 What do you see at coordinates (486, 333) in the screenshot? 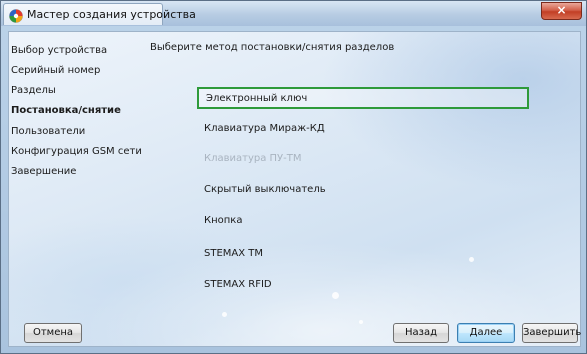
I see `next-button: Далее` at bounding box center [486, 333].